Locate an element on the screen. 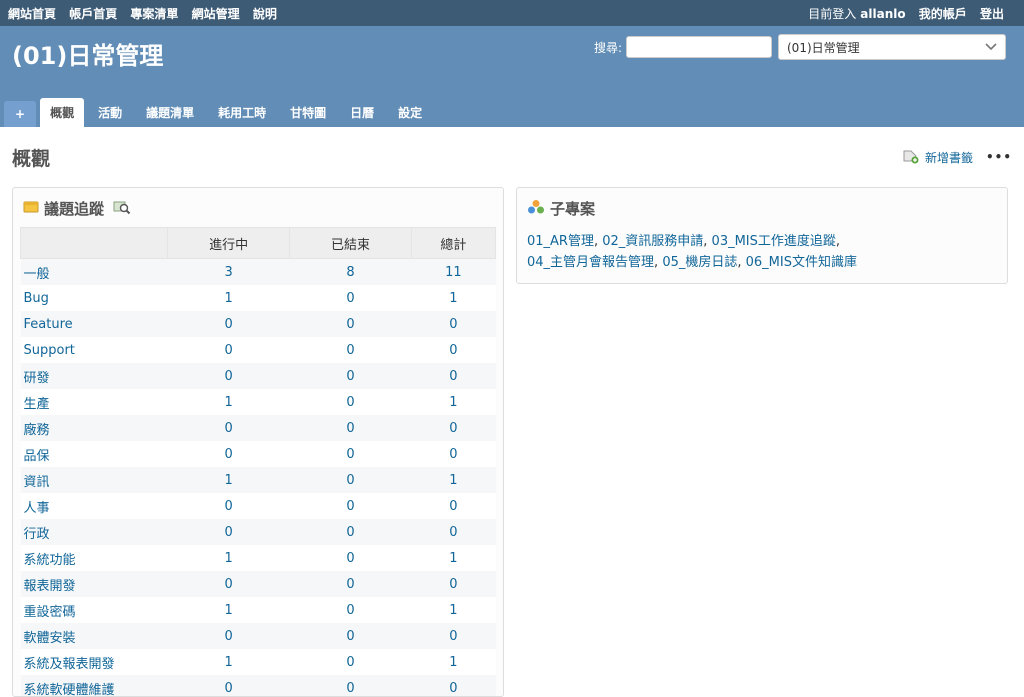 The width and height of the screenshot is (1024, 697). subproject-link-05: 05_機房日誌 is located at coordinates (699, 262).